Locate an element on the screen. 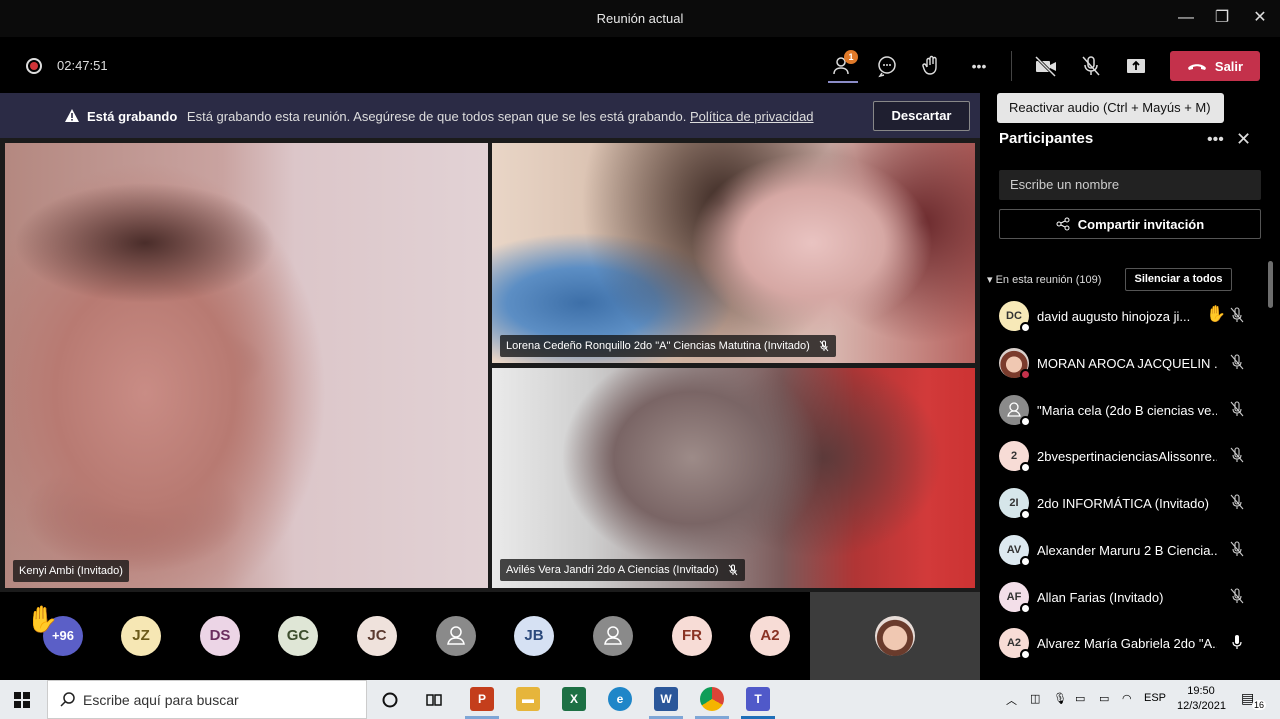  file-explorer-icon: ▬ is located at coordinates (528, 699).